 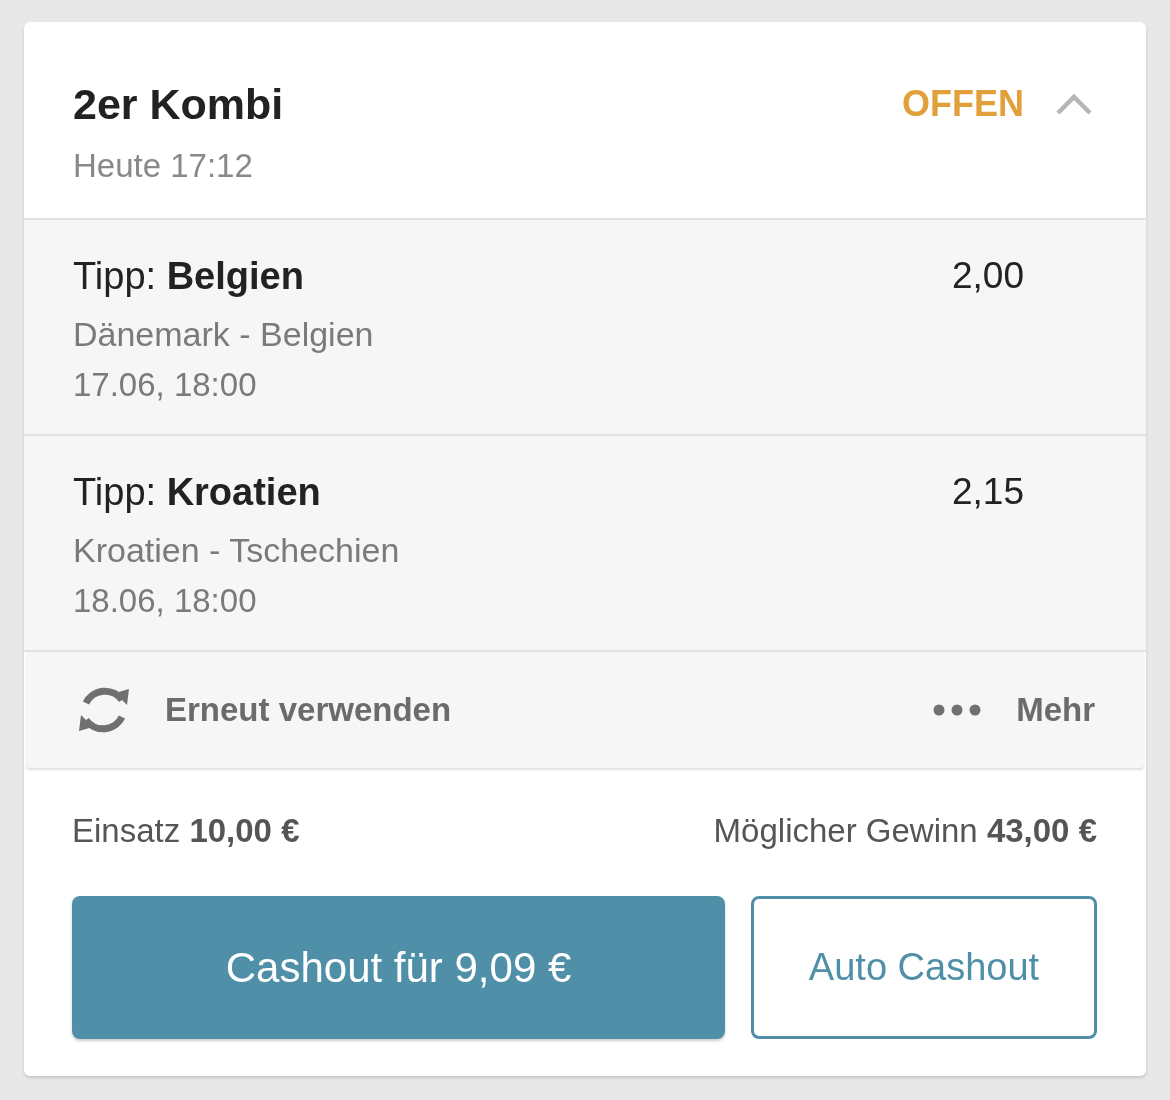 I want to click on odds-value: 2,00, so click(x=988, y=276).